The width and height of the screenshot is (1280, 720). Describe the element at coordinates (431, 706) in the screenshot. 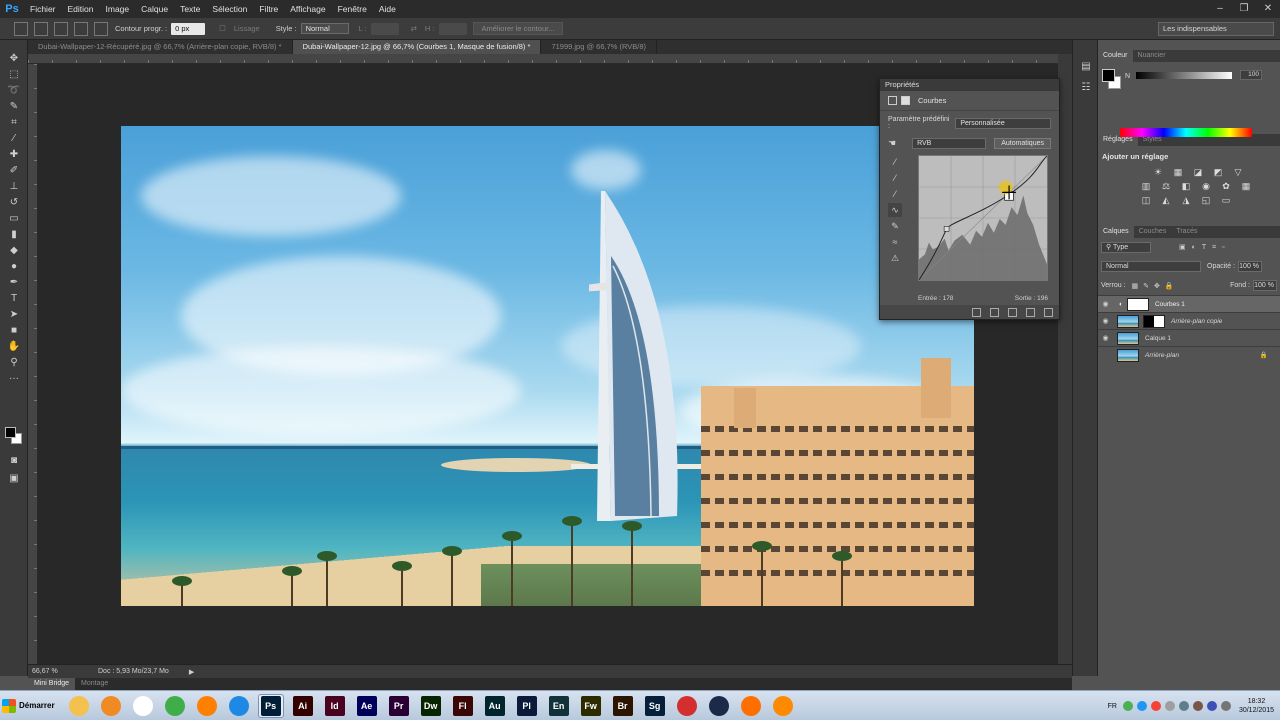

I see `taskbar-app: Dw` at that location.